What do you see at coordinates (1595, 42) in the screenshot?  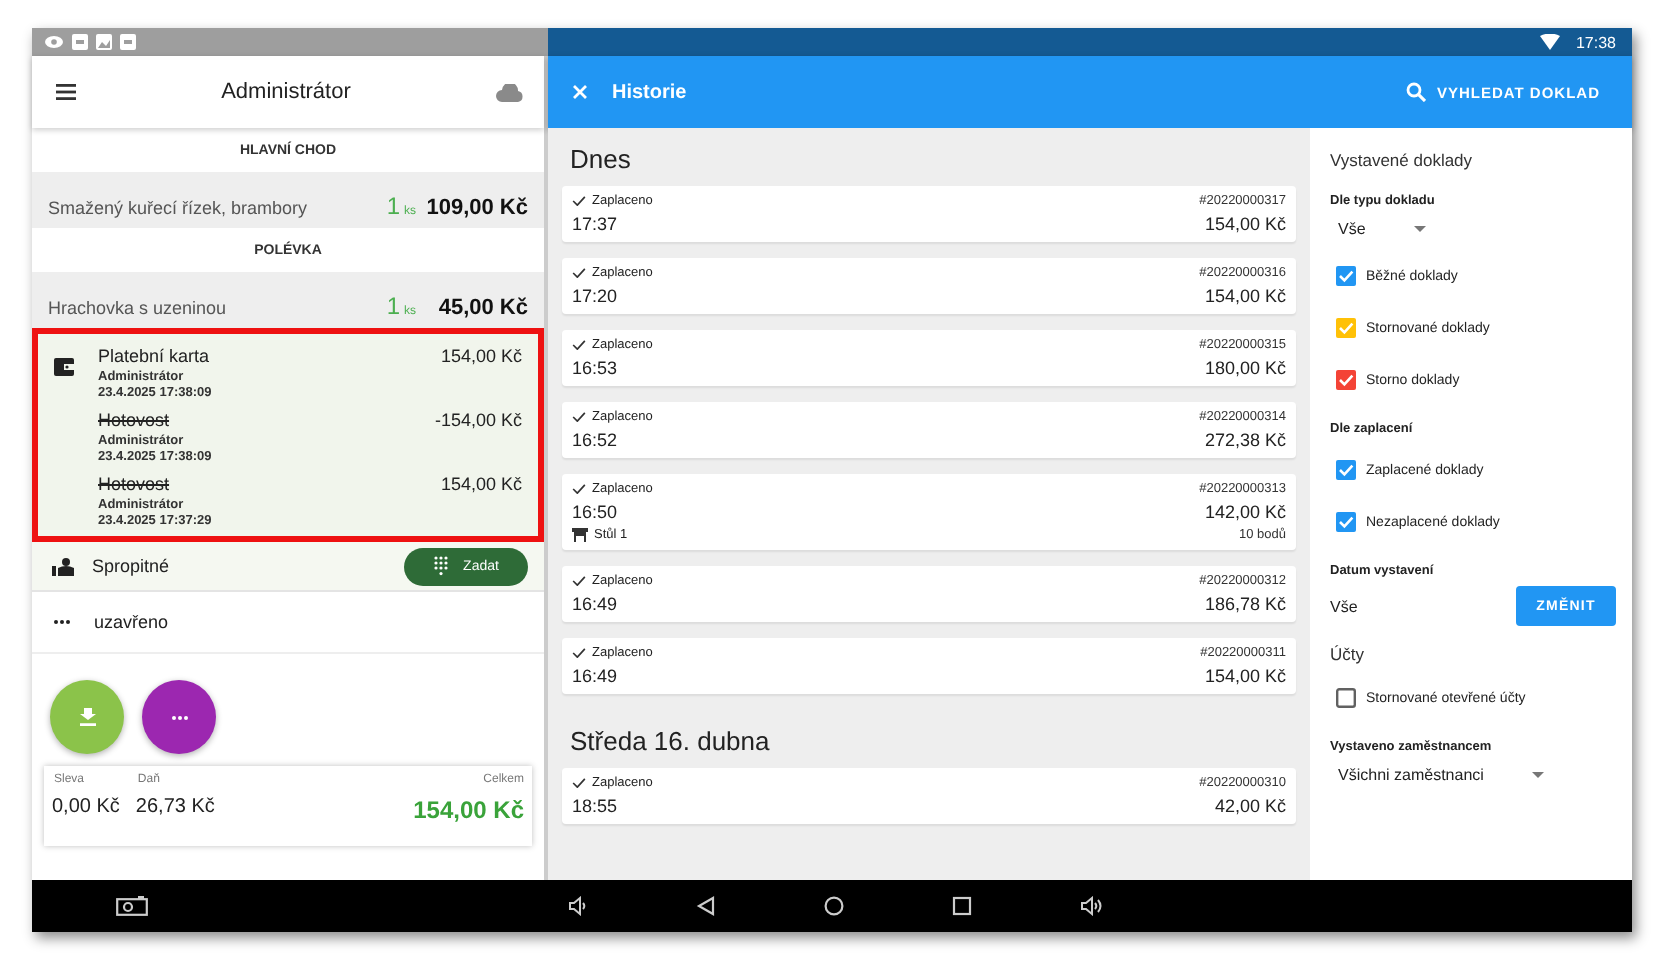 I see `clock-time: 17:38` at bounding box center [1595, 42].